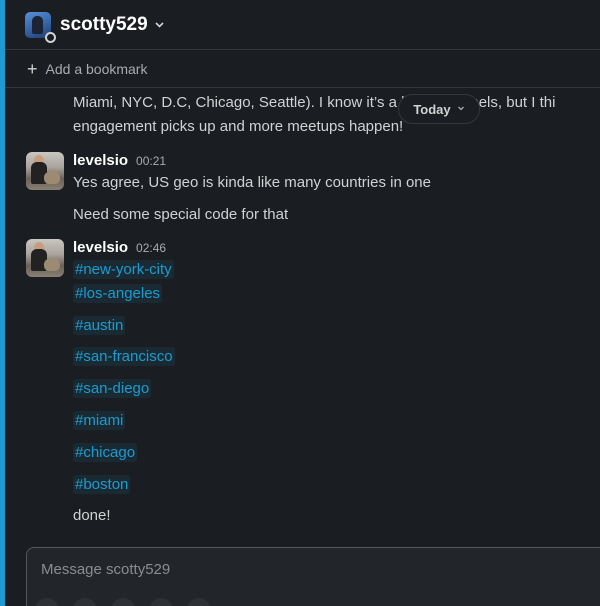 The width and height of the screenshot is (600, 606). I want to click on channel-link: #new-york-city, so click(123, 269).